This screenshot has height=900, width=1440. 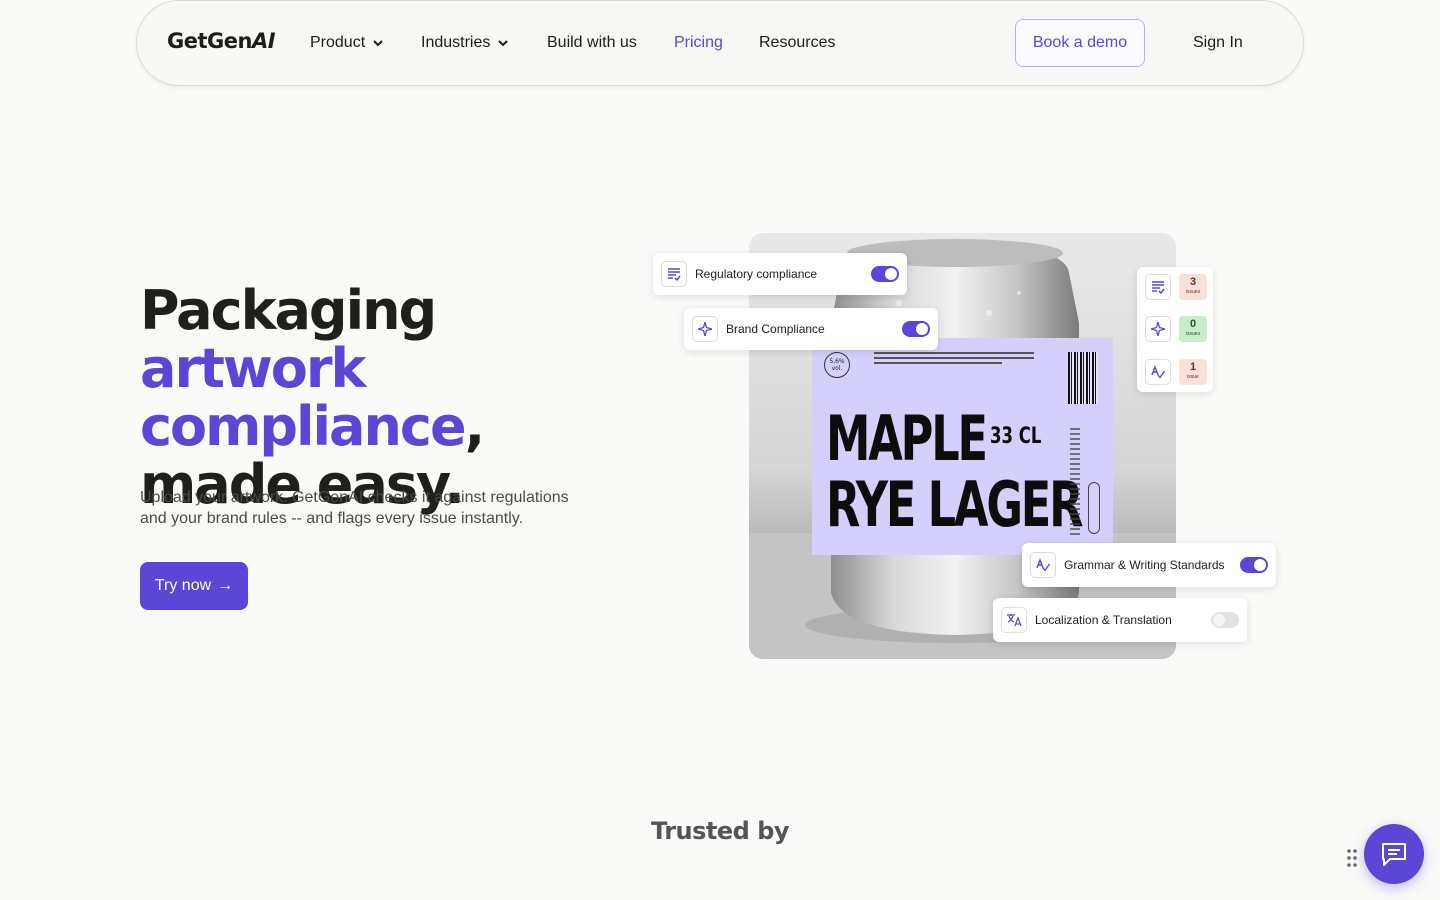 I want to click on check-card-regulatory: Regulatory compliance, so click(x=780, y=274).